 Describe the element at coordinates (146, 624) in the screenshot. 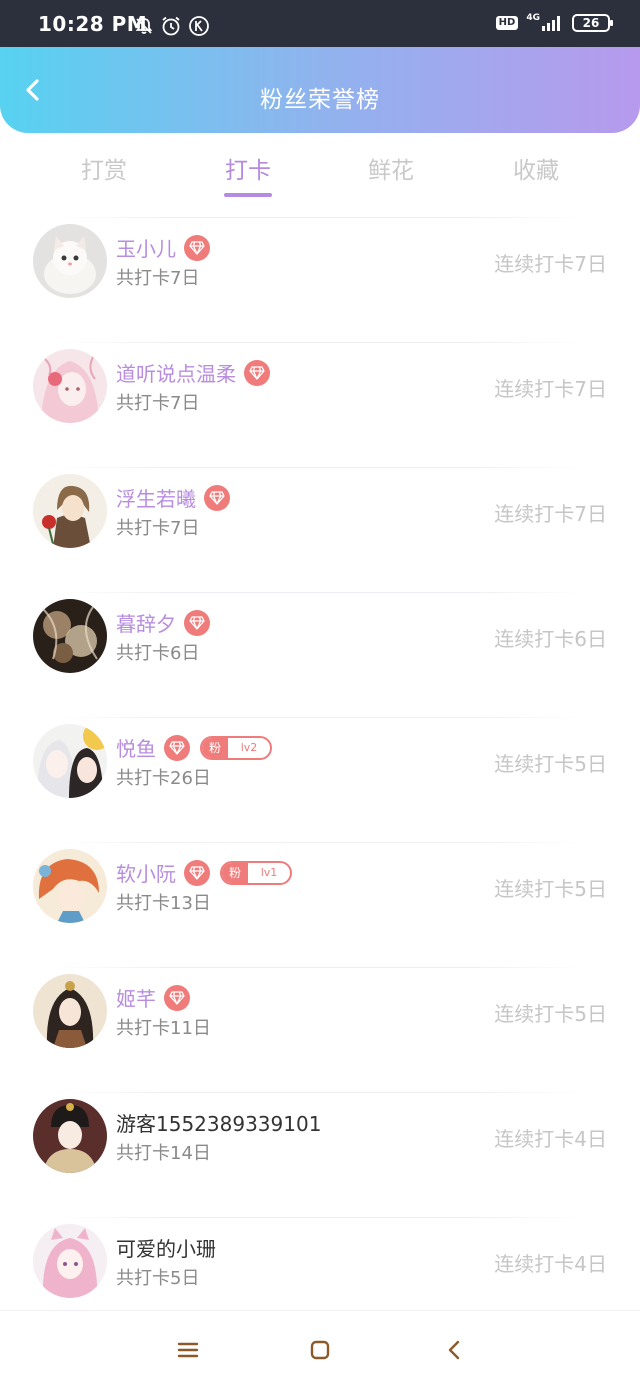

I see `user-name: 暮辞夕` at that location.